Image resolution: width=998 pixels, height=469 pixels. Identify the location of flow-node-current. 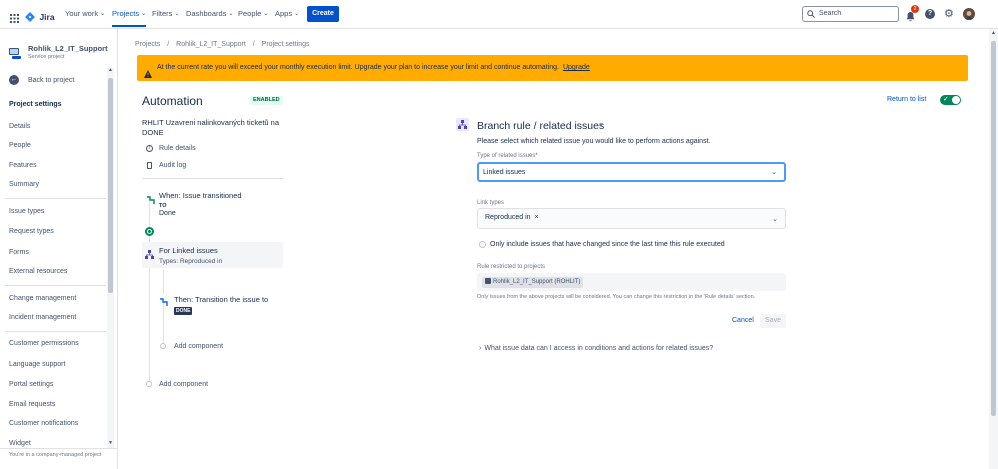
(149, 231).